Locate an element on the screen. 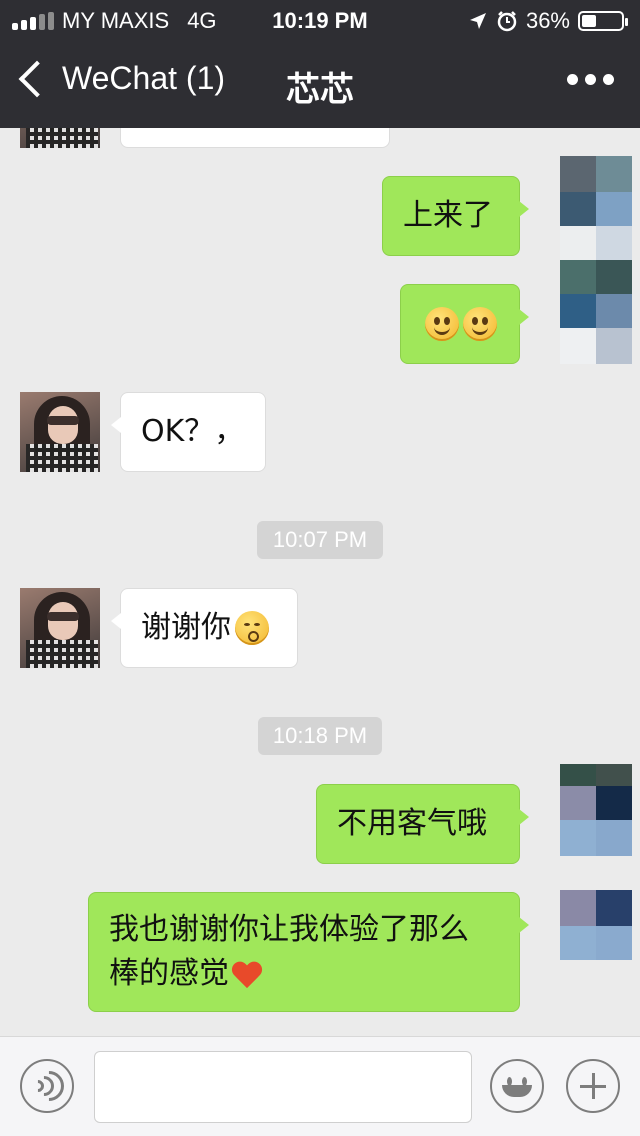 This screenshot has width=640, height=1136. message-text: 谢谢你 is located at coordinates (186, 627).